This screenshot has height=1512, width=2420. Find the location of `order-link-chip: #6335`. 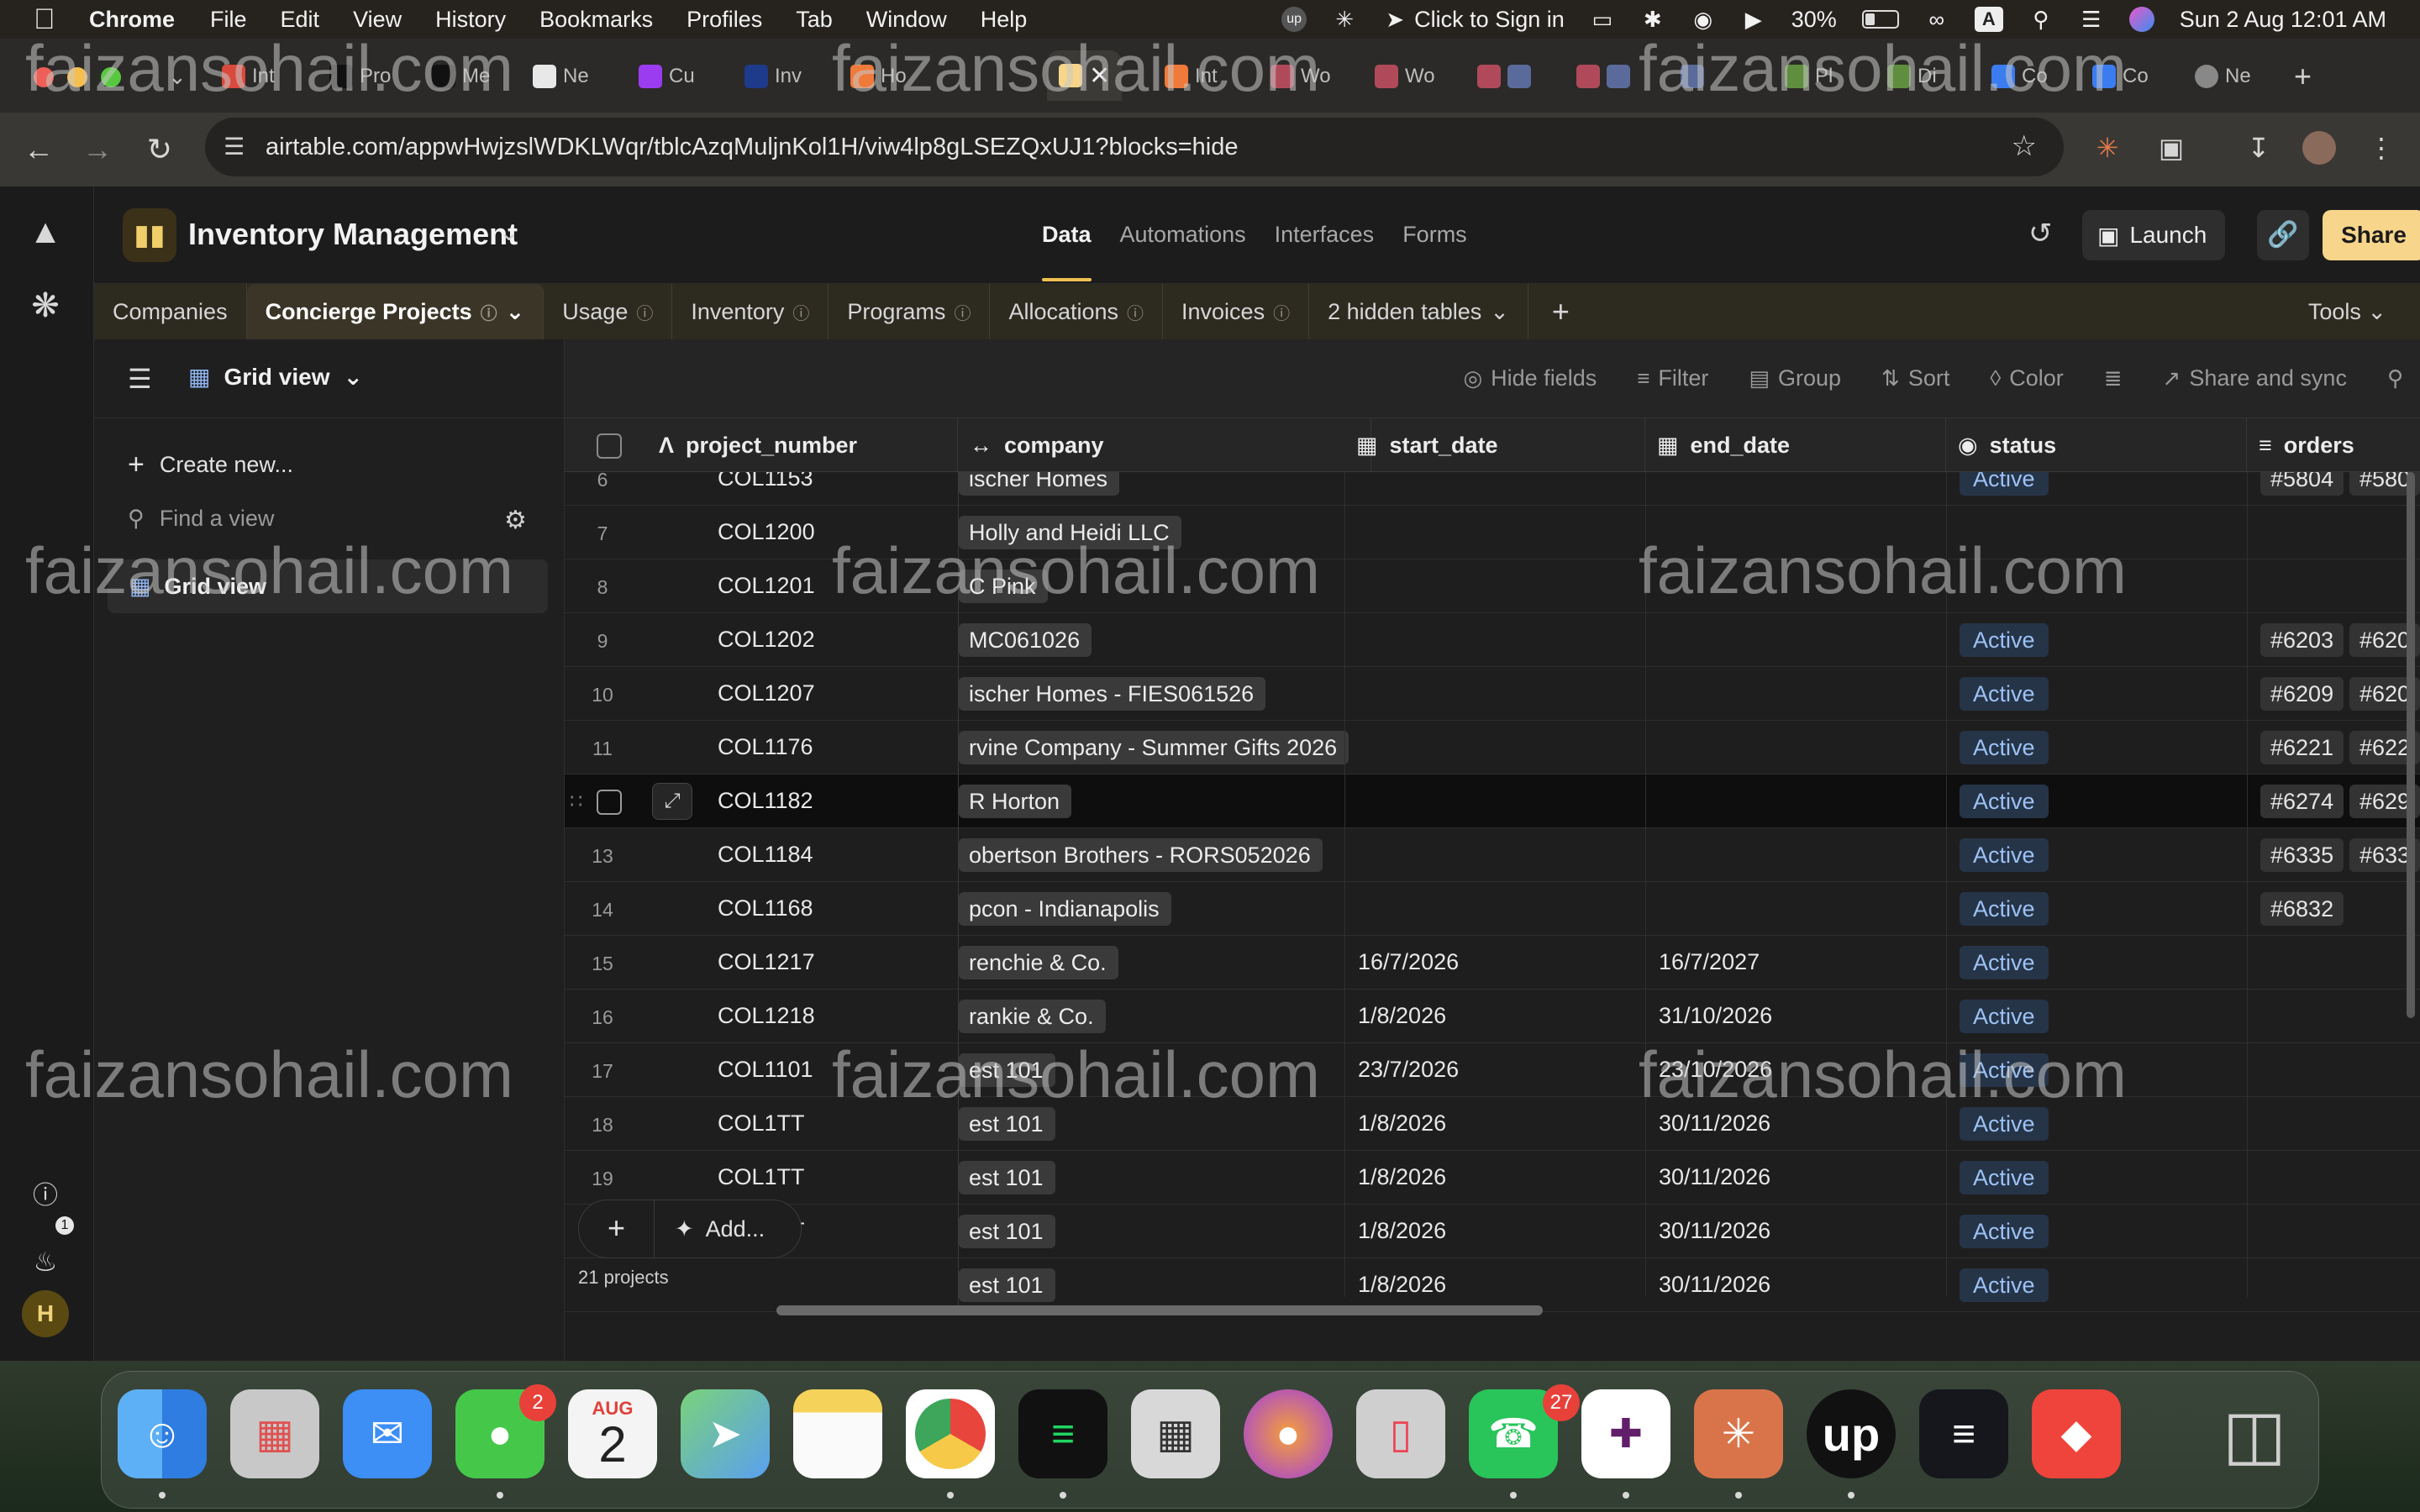

order-link-chip: #6335 is located at coordinates (2302, 855).